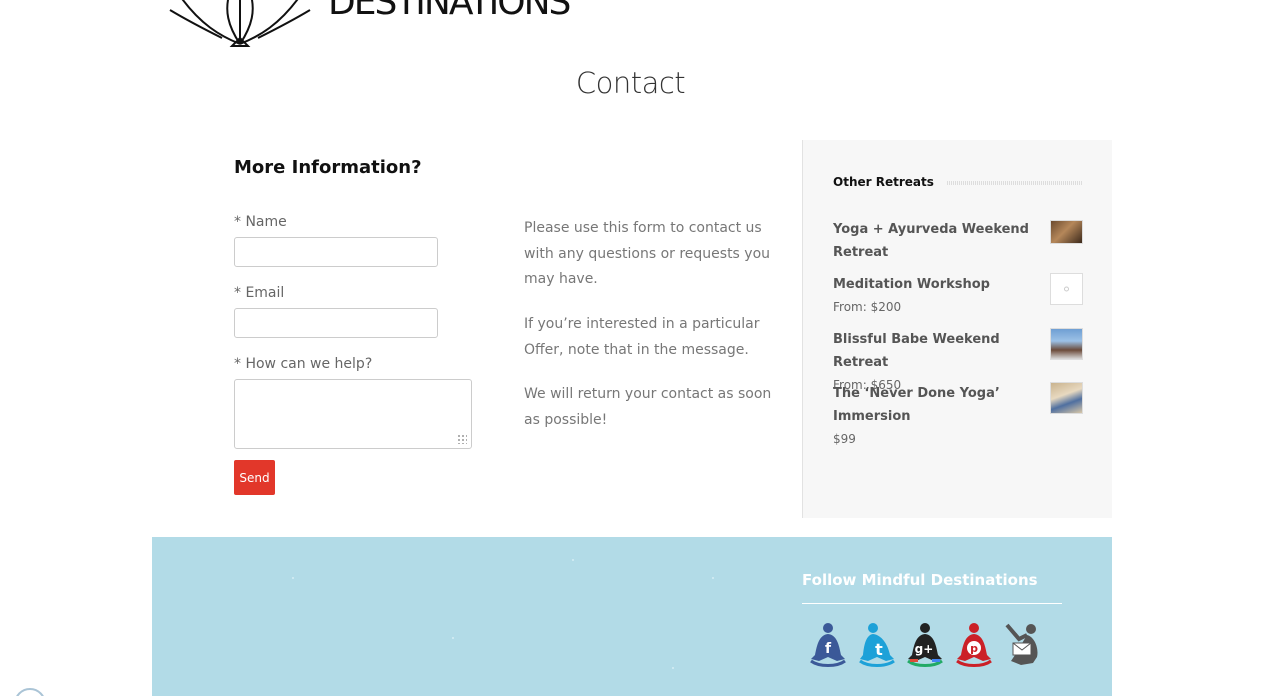 This screenshot has width=1261, height=696. I want to click on follow-title: Follow Mindful Destinations, so click(920, 580).